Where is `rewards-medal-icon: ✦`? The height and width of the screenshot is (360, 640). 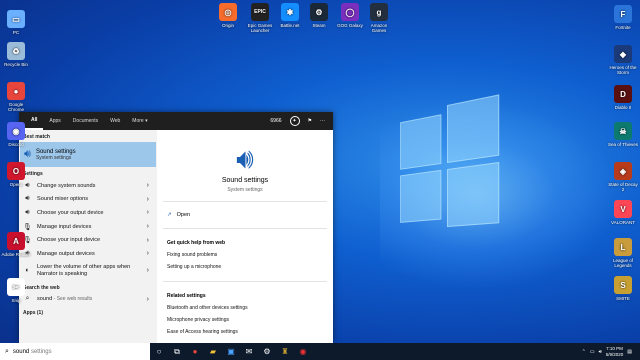
rewards-medal-icon: ✦ is located at coordinates (294, 121).